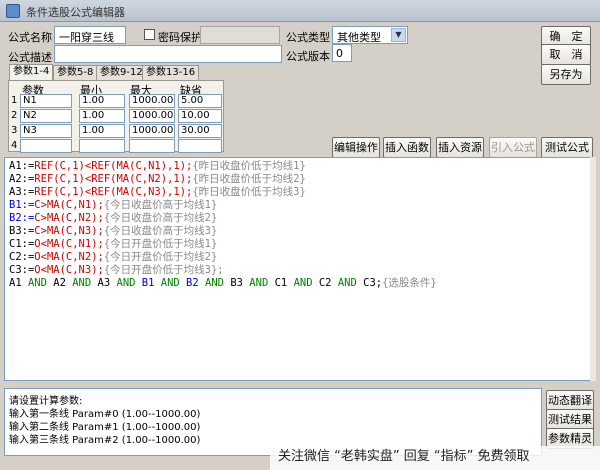 The width and height of the screenshot is (600, 470). I want to click on param-min-cell, so click(102, 146).